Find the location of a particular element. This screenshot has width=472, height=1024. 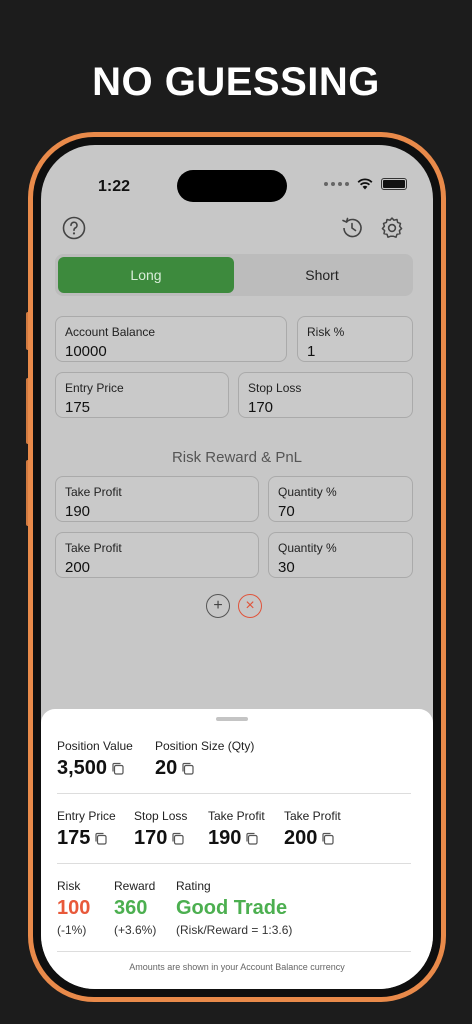

position-value: 3,500 is located at coordinates (82, 768).